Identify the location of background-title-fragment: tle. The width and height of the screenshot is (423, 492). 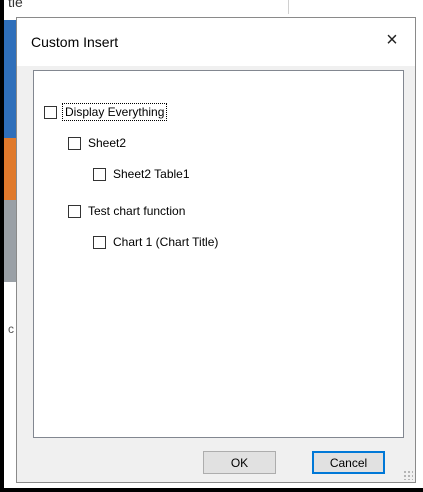
(15, 5).